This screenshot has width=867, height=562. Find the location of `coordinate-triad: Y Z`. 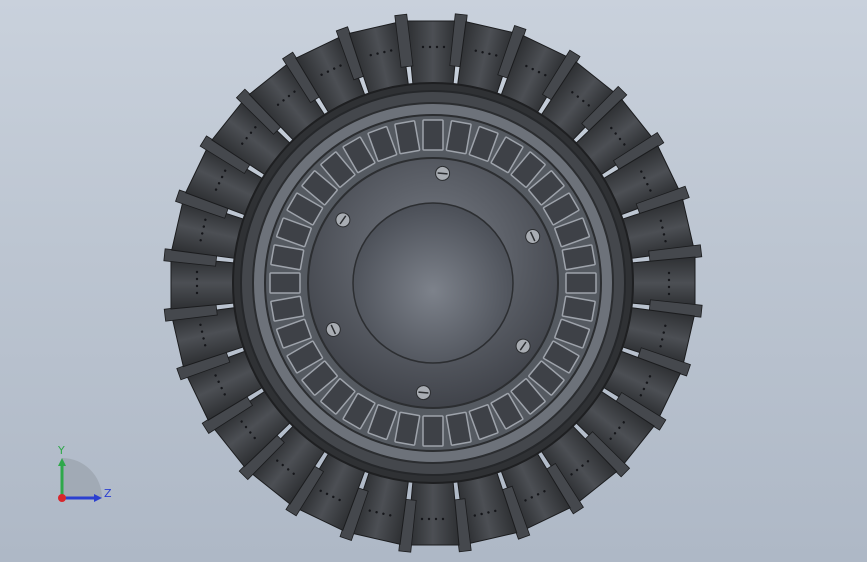

coordinate-triad: Y Z is located at coordinates (84, 473).